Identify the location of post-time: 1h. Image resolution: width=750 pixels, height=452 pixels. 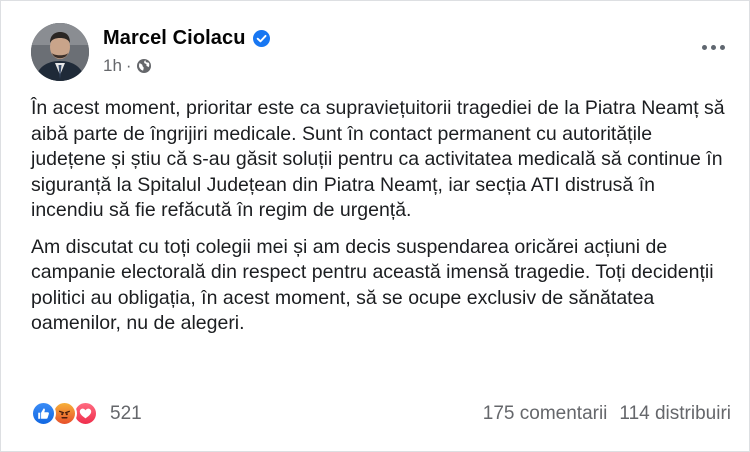
(112, 66).